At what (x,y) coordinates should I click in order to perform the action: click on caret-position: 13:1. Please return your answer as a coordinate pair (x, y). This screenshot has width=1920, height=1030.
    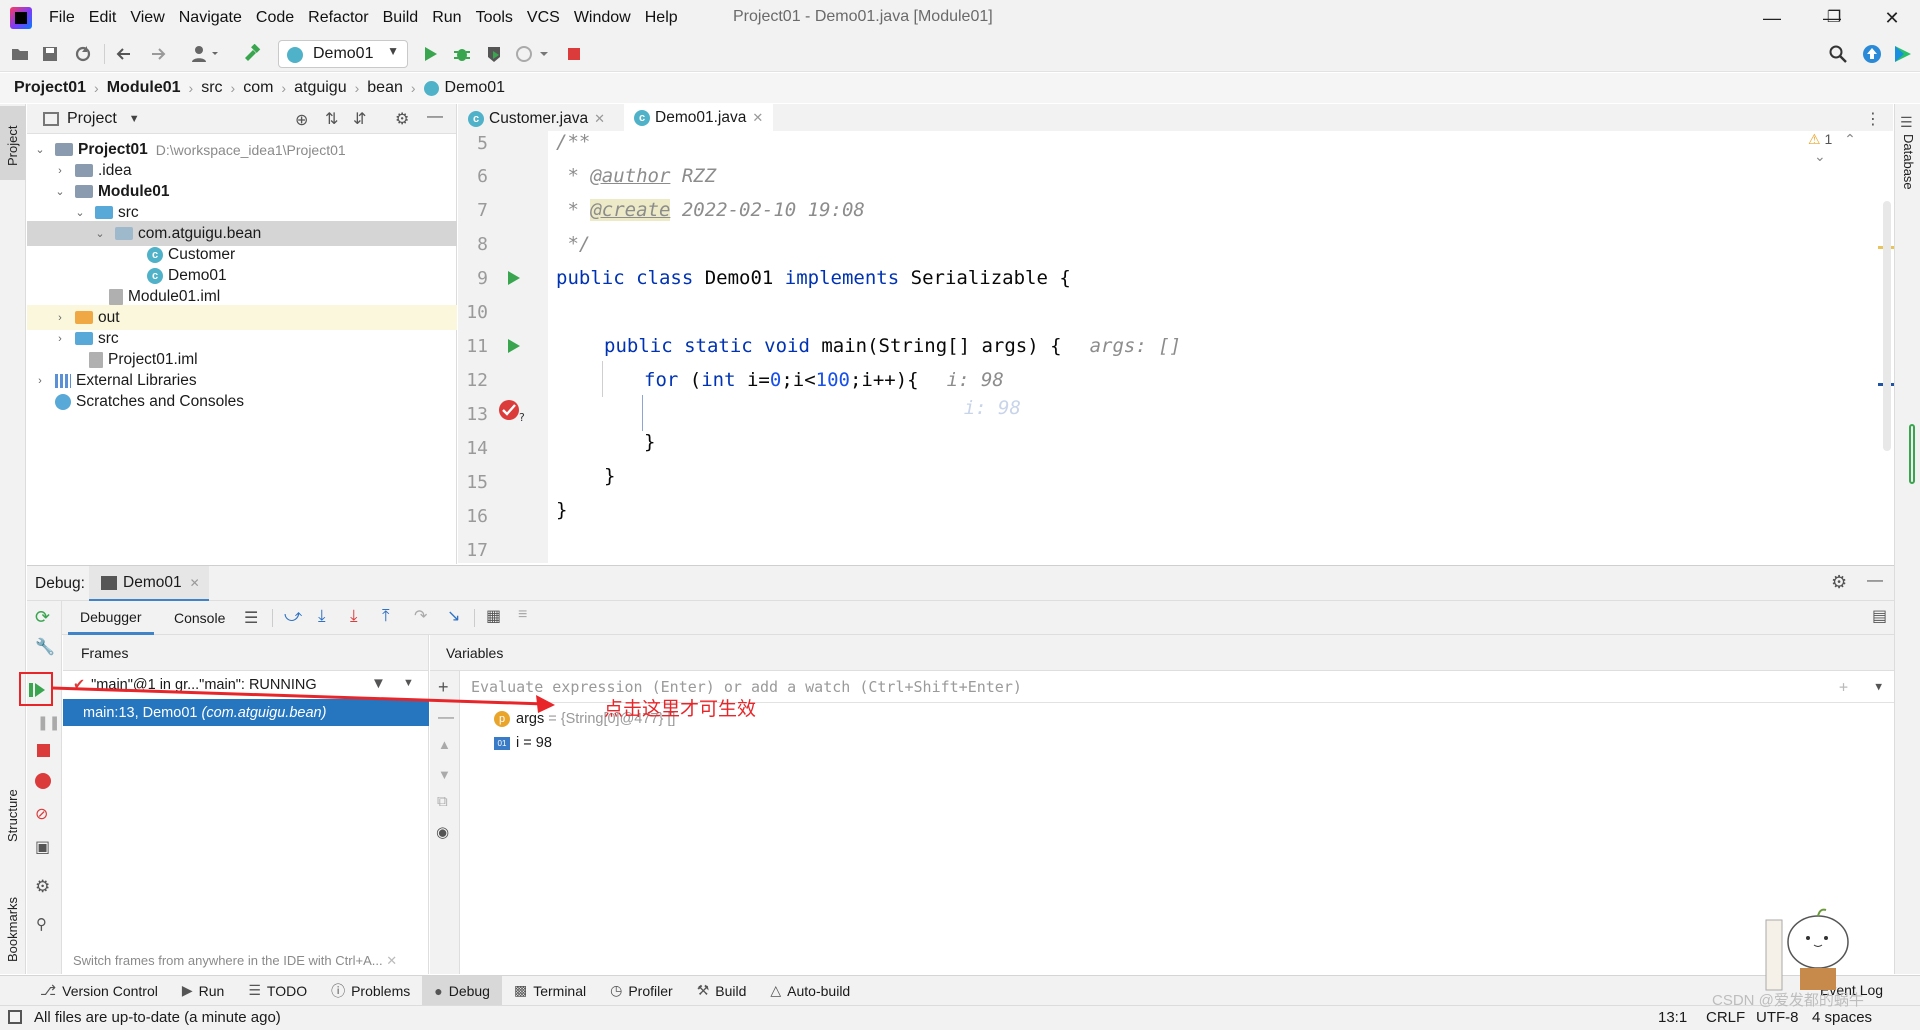
    Looking at the image, I should click on (1672, 1017).